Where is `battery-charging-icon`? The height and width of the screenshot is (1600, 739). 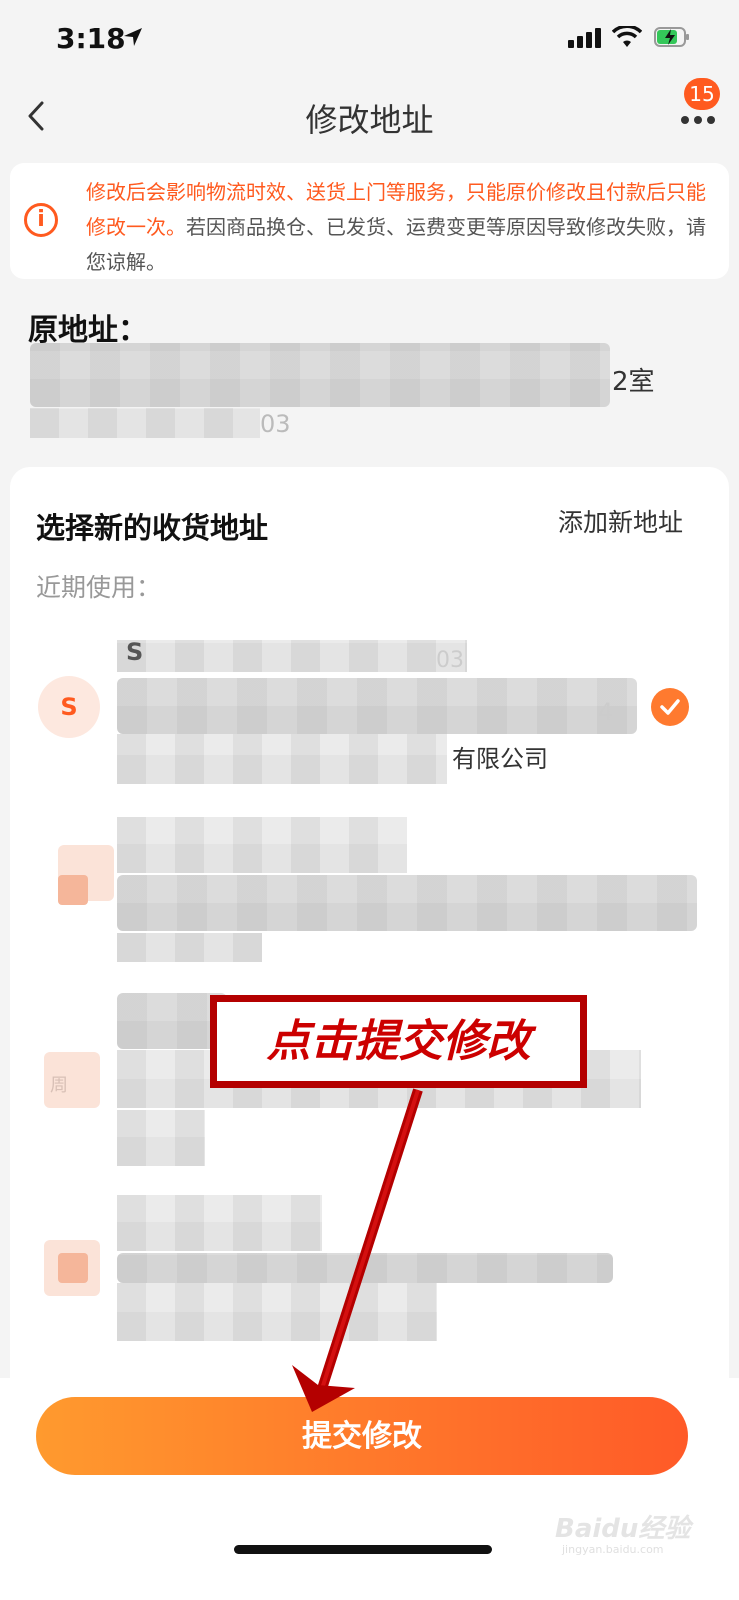 battery-charging-icon is located at coordinates (672, 37).